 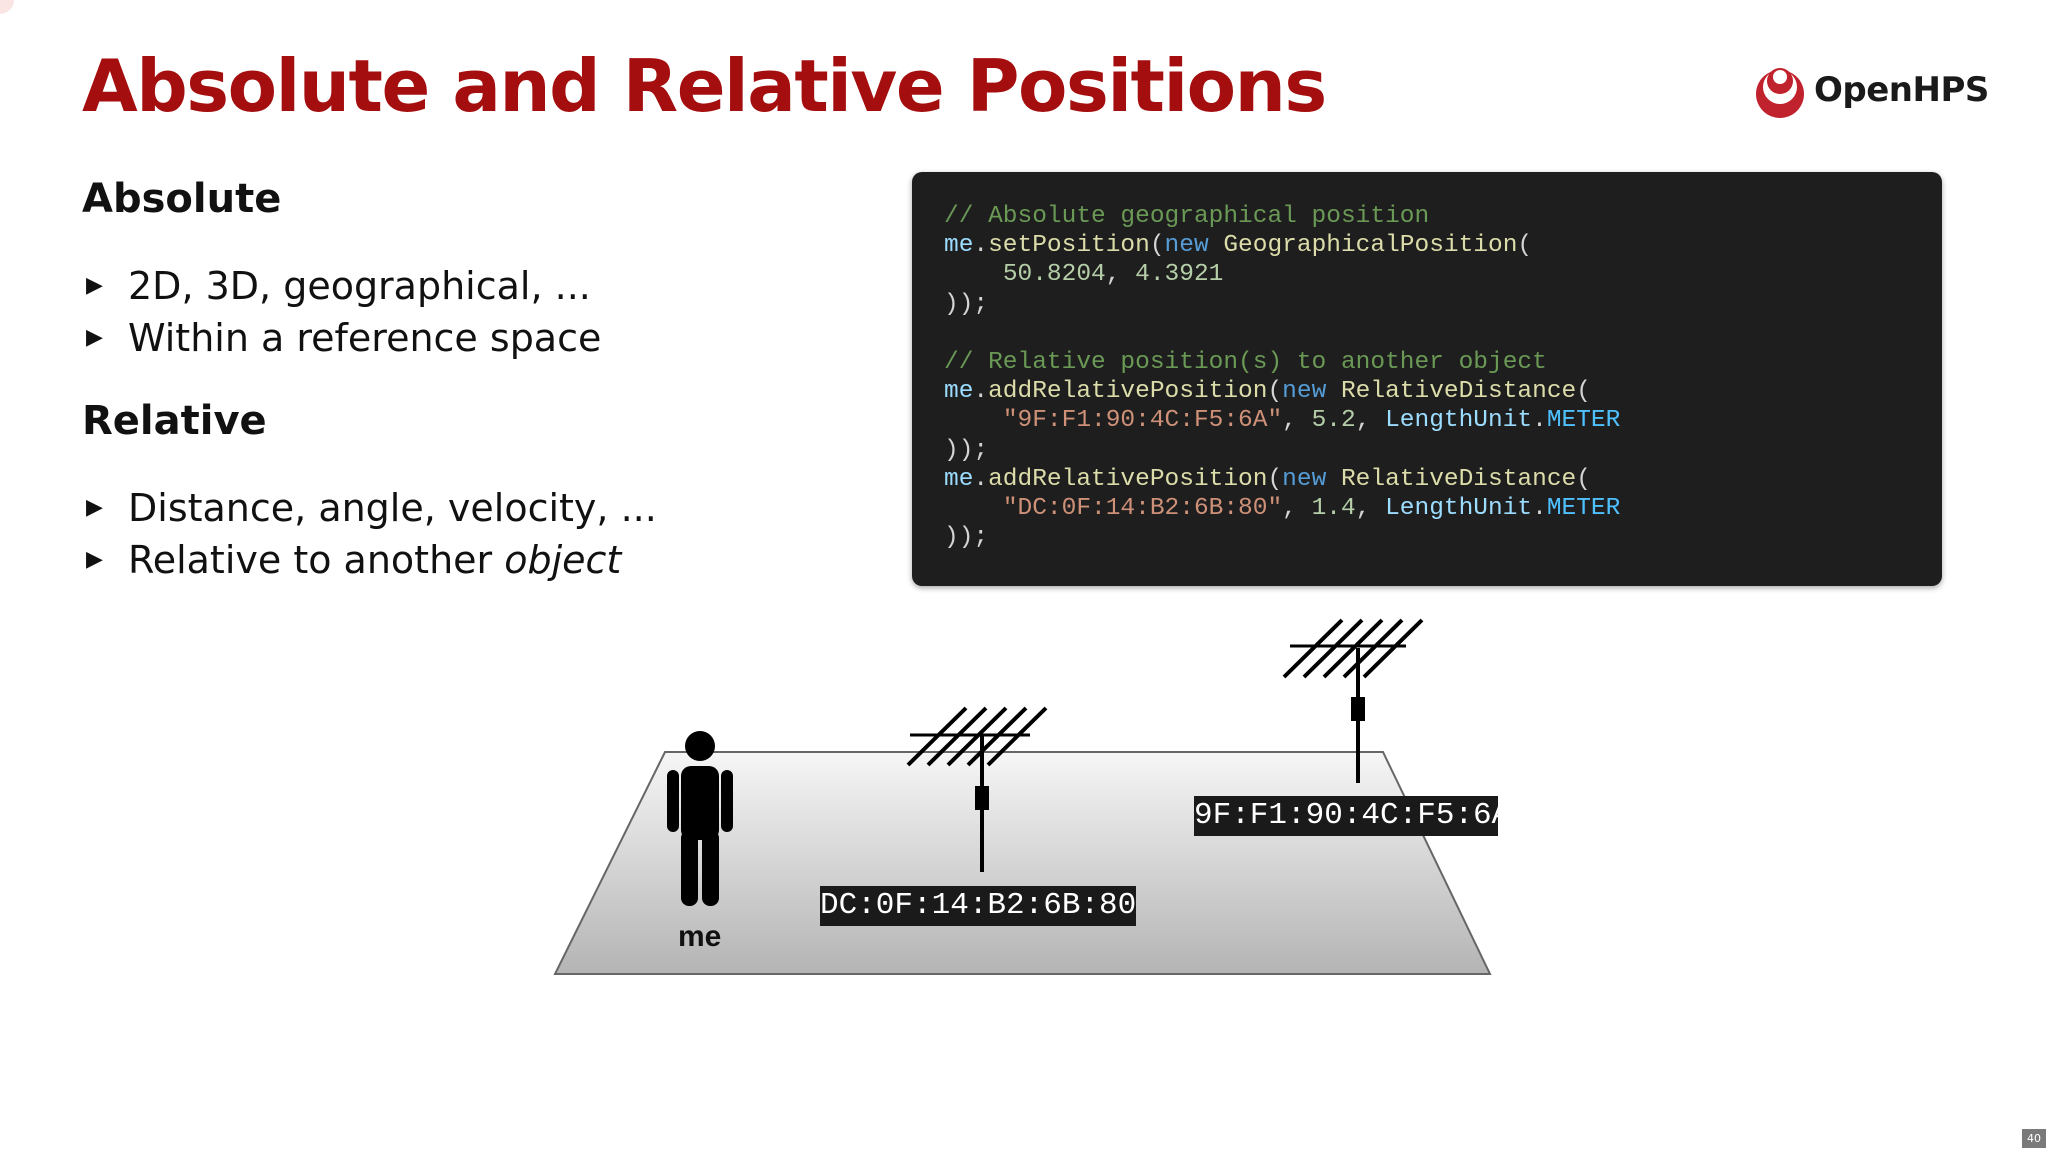 I want to click on beacon-near-label: DC:0F:14:B2:6B:80, so click(x=978, y=906).